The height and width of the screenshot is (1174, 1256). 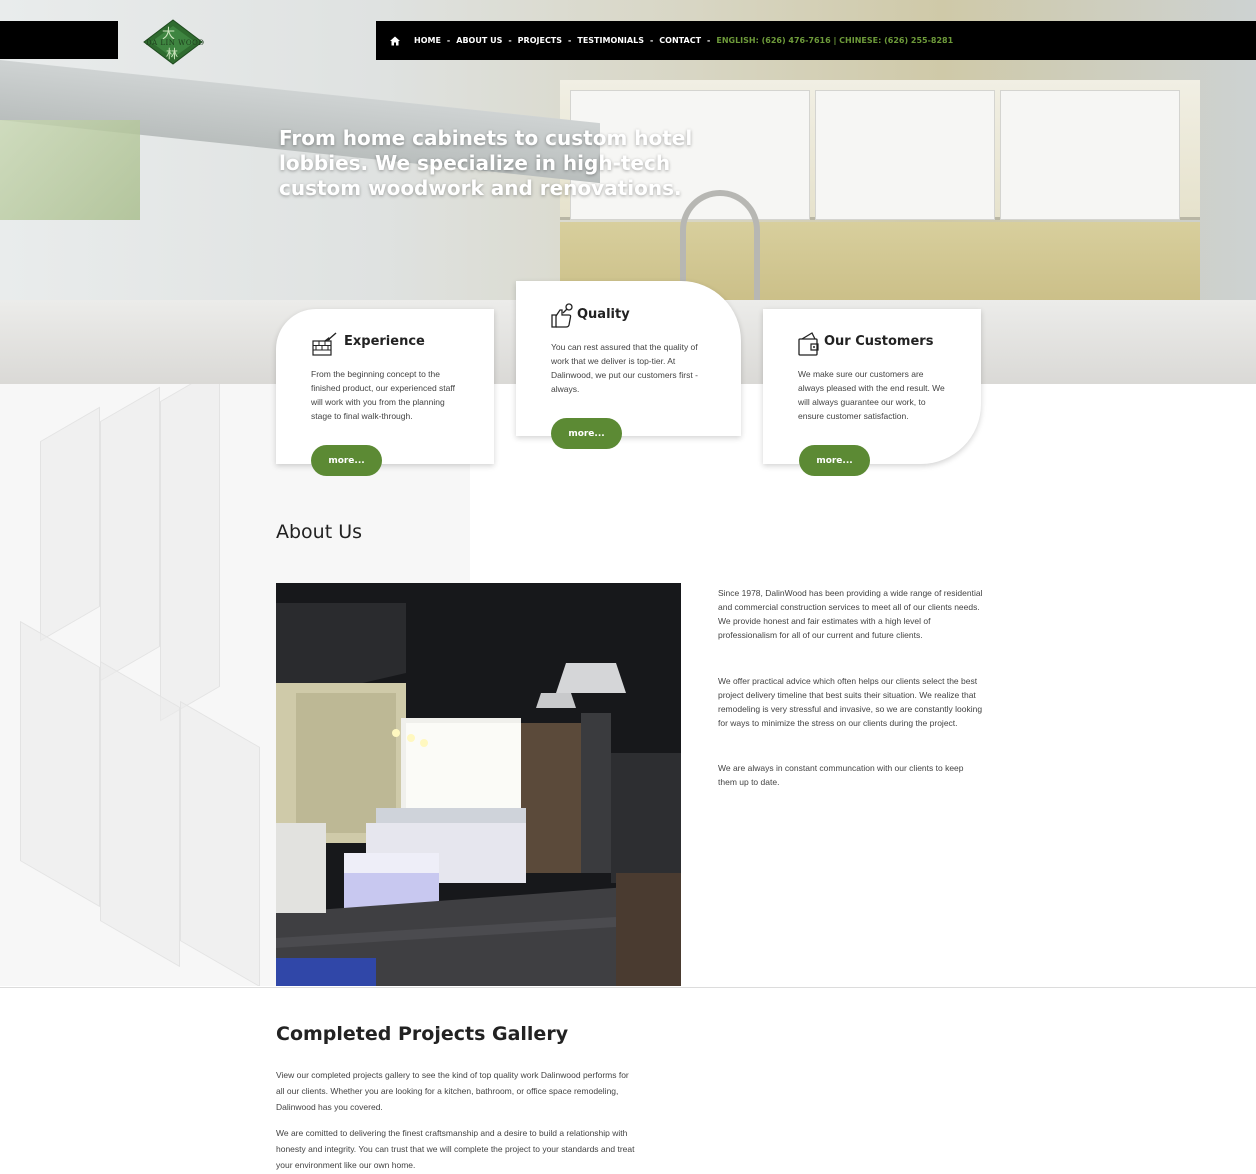 What do you see at coordinates (427, 40) in the screenshot?
I see `nav-item-home: HOME` at bounding box center [427, 40].